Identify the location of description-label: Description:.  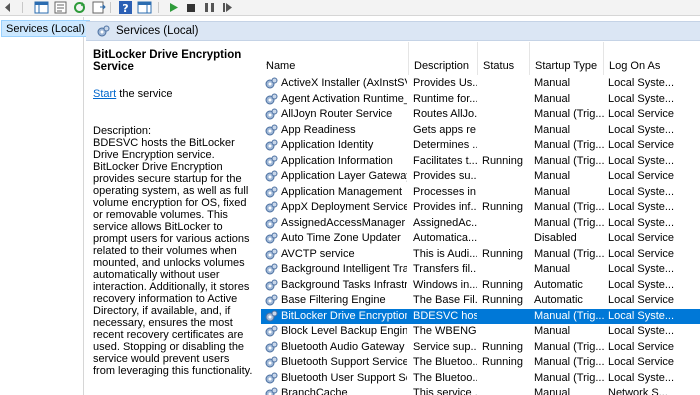
(122, 131).